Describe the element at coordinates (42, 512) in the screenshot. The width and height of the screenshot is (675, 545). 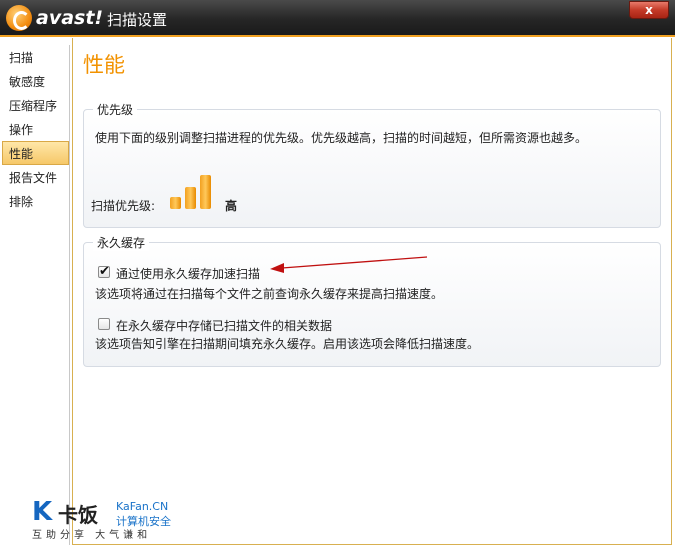
I see `kafan-logo-icon: K` at that location.